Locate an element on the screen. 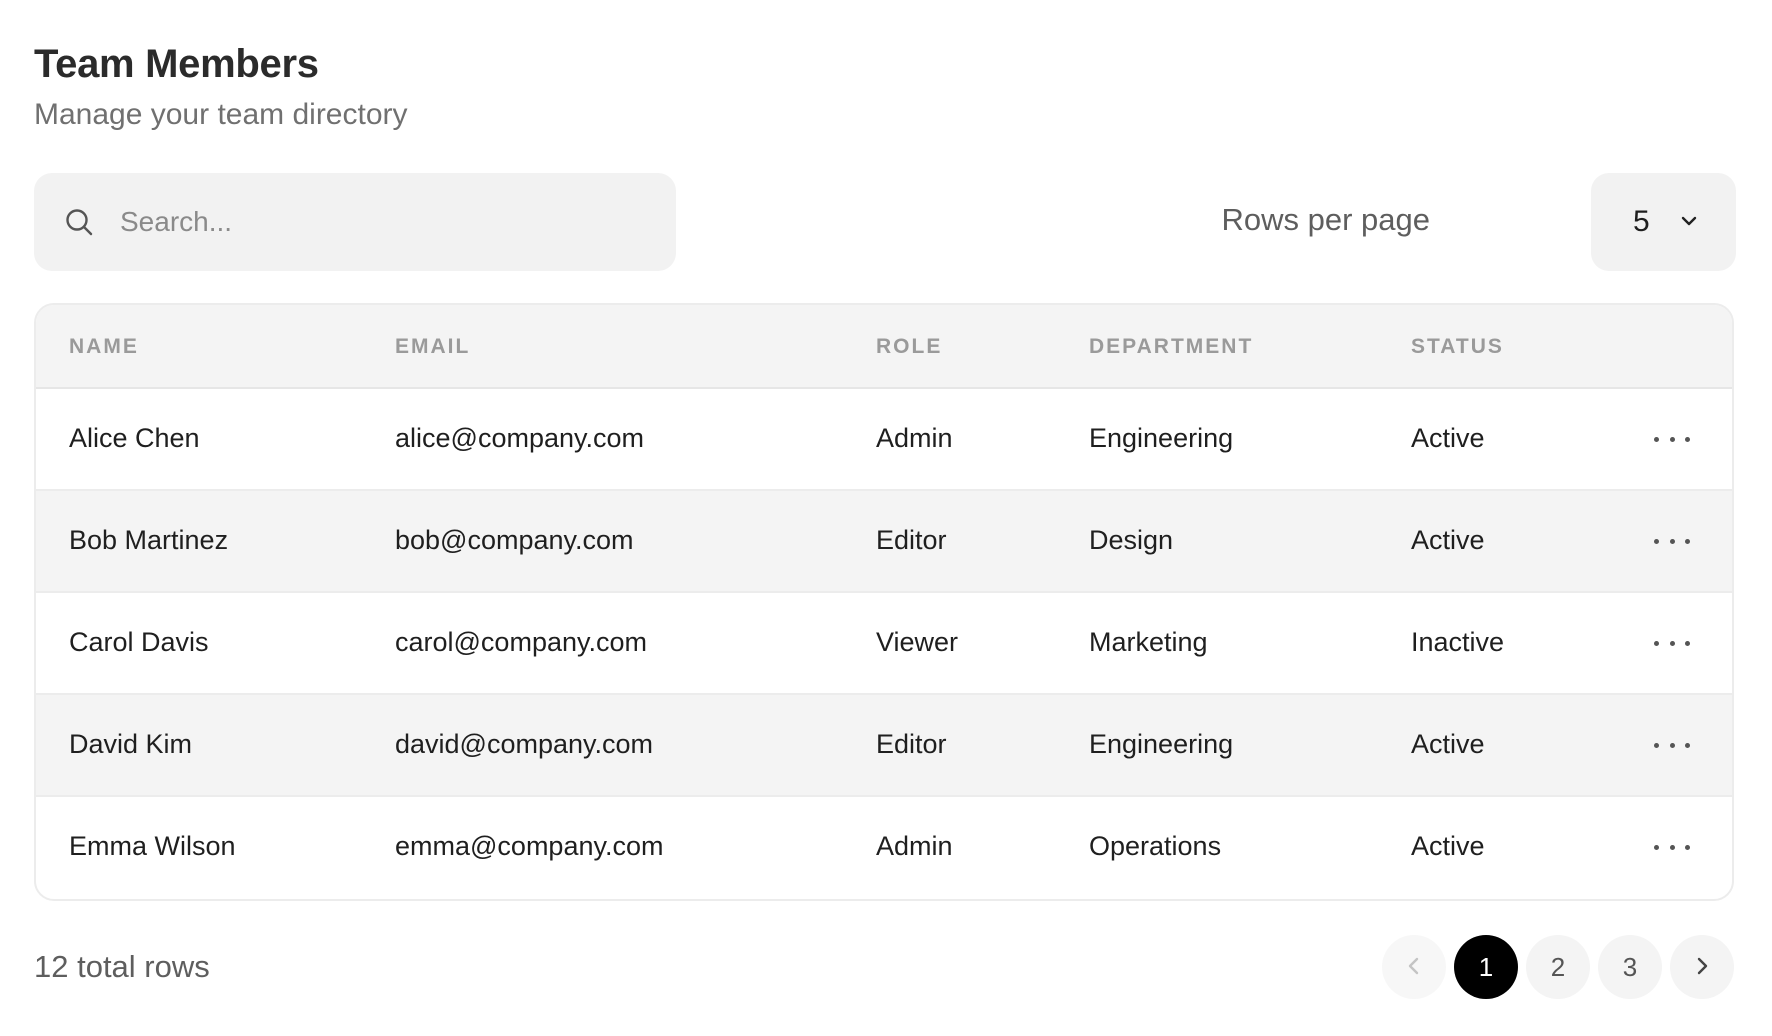  search-box is located at coordinates (355, 222).